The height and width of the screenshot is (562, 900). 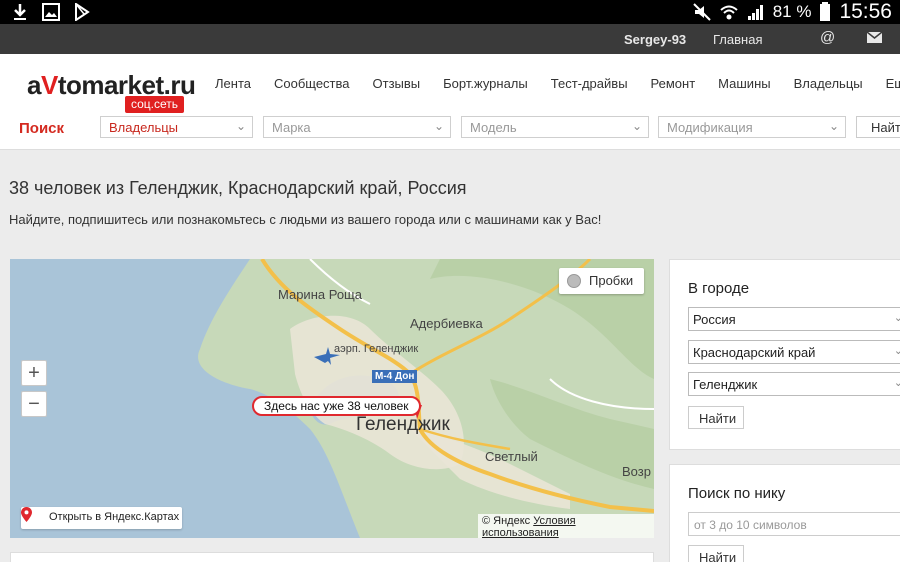 I want to click on traffic-button: Пробки, so click(x=601, y=281).